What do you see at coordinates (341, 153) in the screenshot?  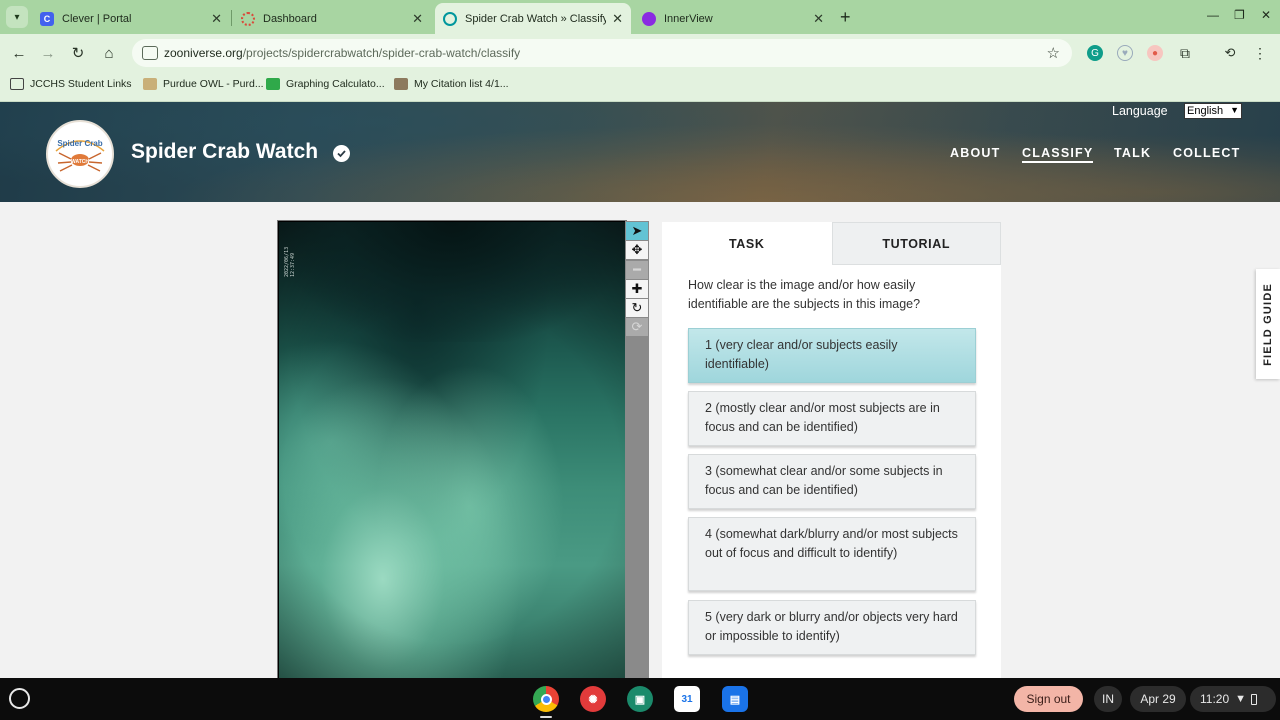 I see `verified-badge-icon` at bounding box center [341, 153].